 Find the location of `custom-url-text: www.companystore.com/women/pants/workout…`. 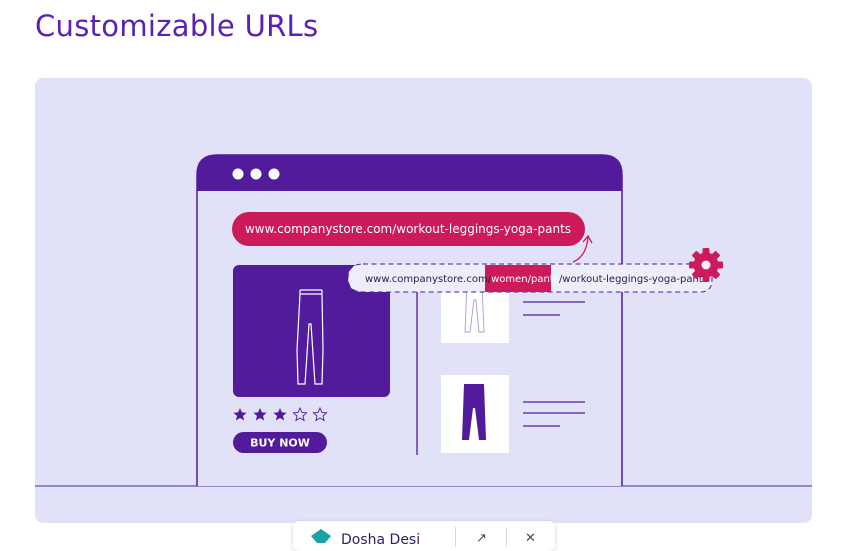

custom-url-text: www.companystore.com/women/pants/workout… is located at coordinates (536, 279).